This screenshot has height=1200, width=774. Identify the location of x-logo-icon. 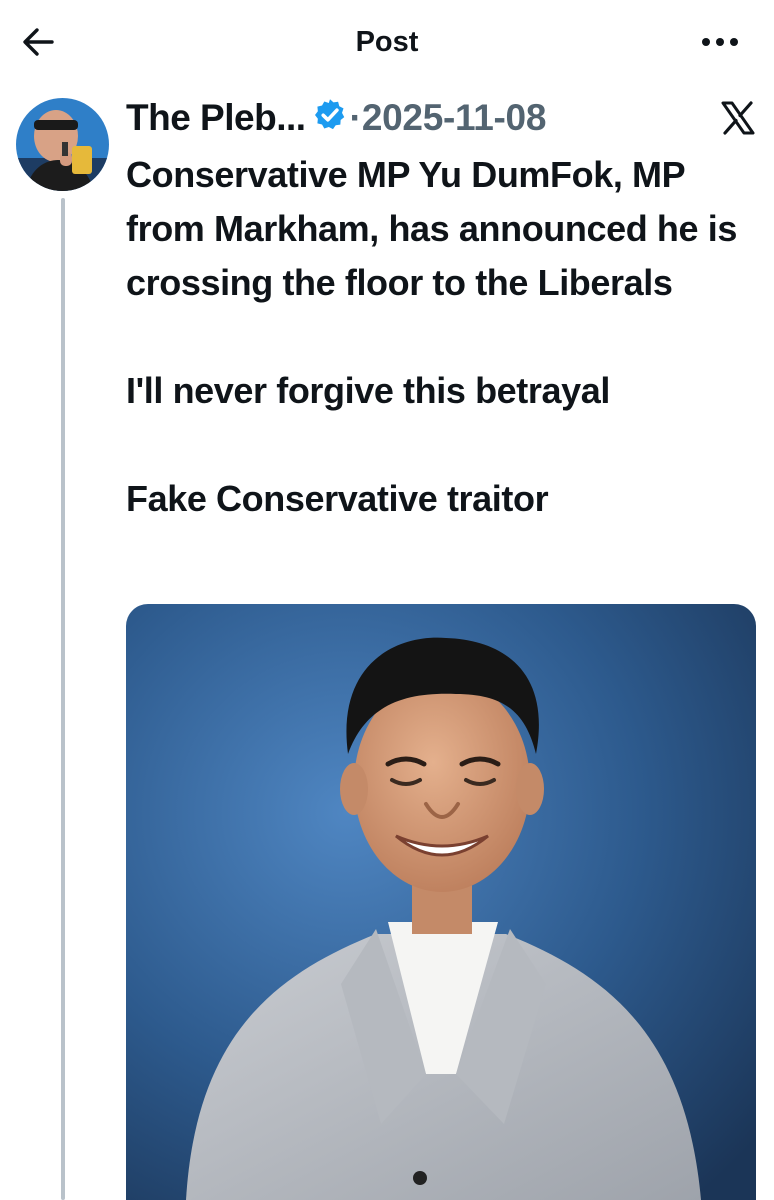
(738, 118).